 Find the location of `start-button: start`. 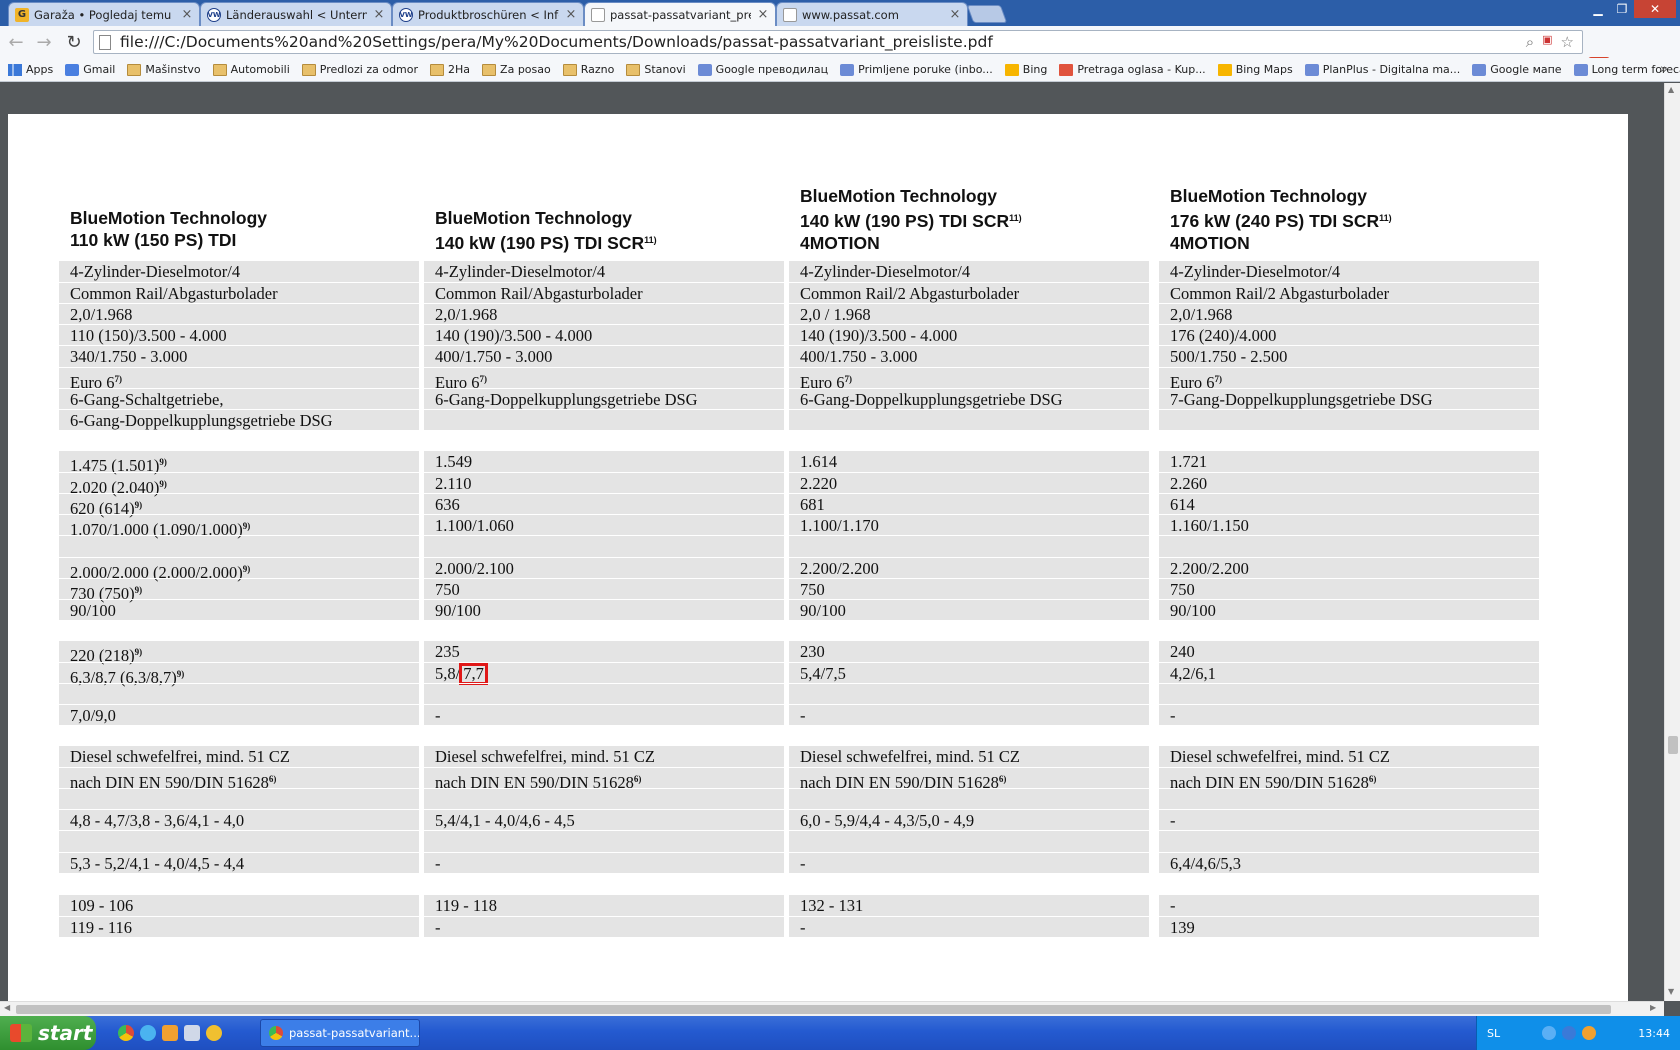

start-button: start is located at coordinates (48, 1033).